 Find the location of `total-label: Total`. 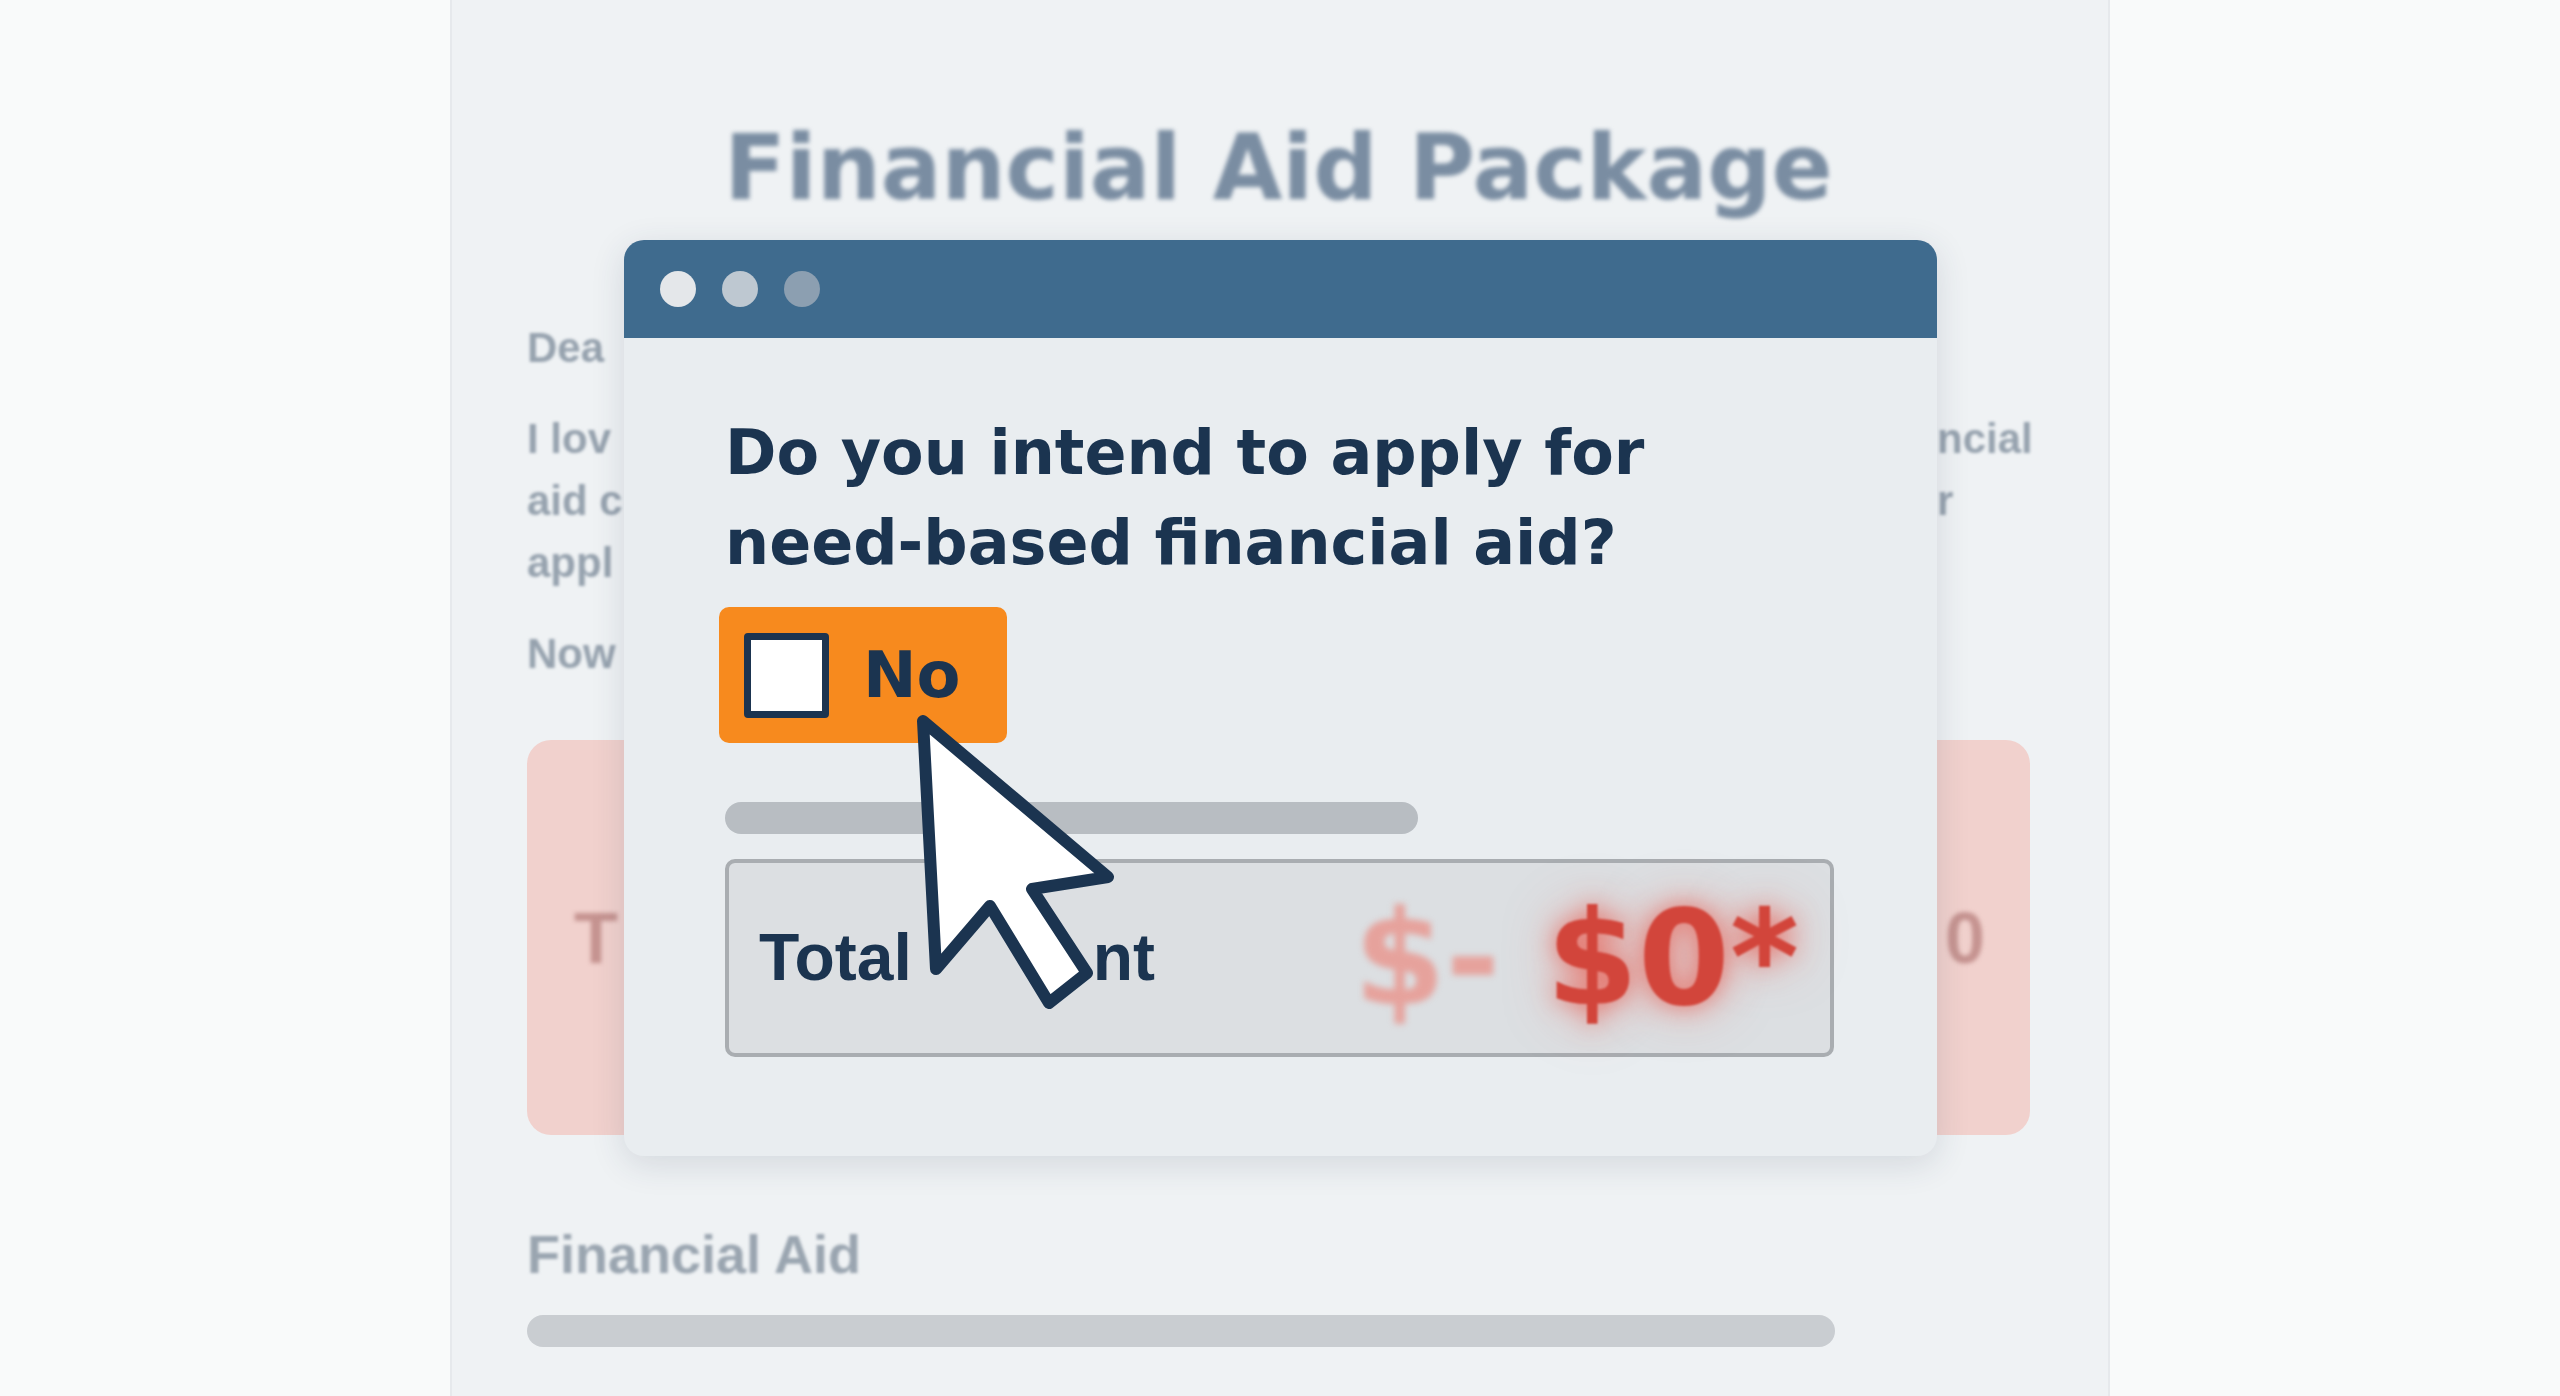

total-label: Total is located at coordinates (835, 958).